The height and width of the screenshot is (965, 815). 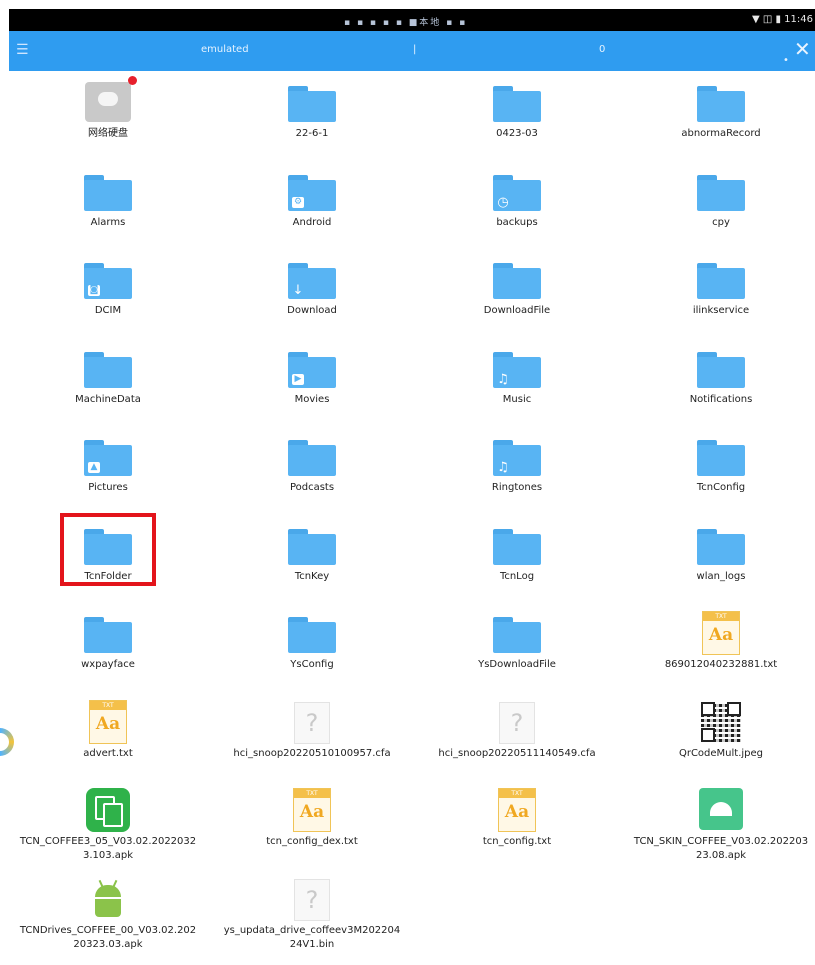 I want to click on file-item: YsDownloadFile, so click(x=517, y=654).